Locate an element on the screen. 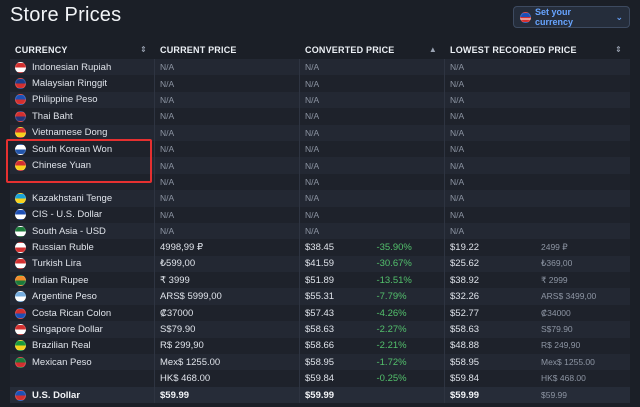 The width and height of the screenshot is (640, 407). converted-split: $58.63 -2.27% is located at coordinates (374, 329).